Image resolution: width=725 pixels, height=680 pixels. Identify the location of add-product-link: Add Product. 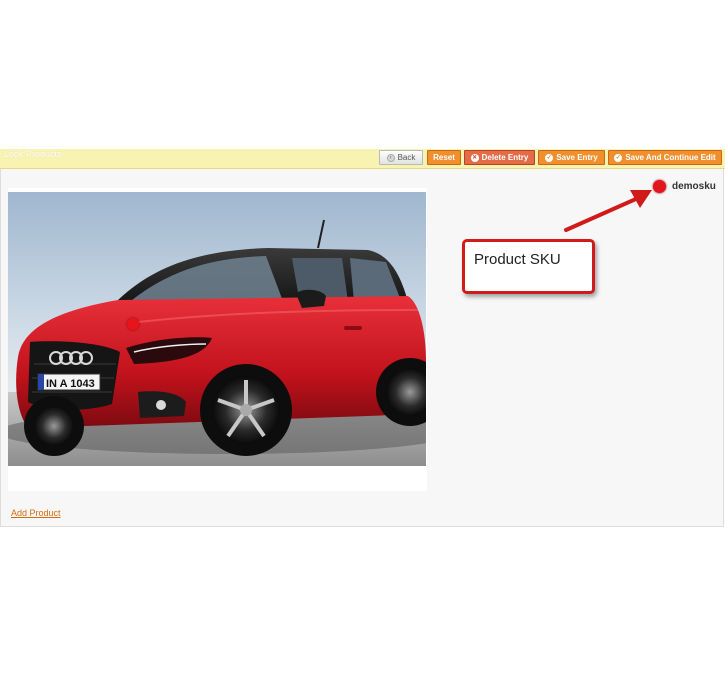
(36, 513).